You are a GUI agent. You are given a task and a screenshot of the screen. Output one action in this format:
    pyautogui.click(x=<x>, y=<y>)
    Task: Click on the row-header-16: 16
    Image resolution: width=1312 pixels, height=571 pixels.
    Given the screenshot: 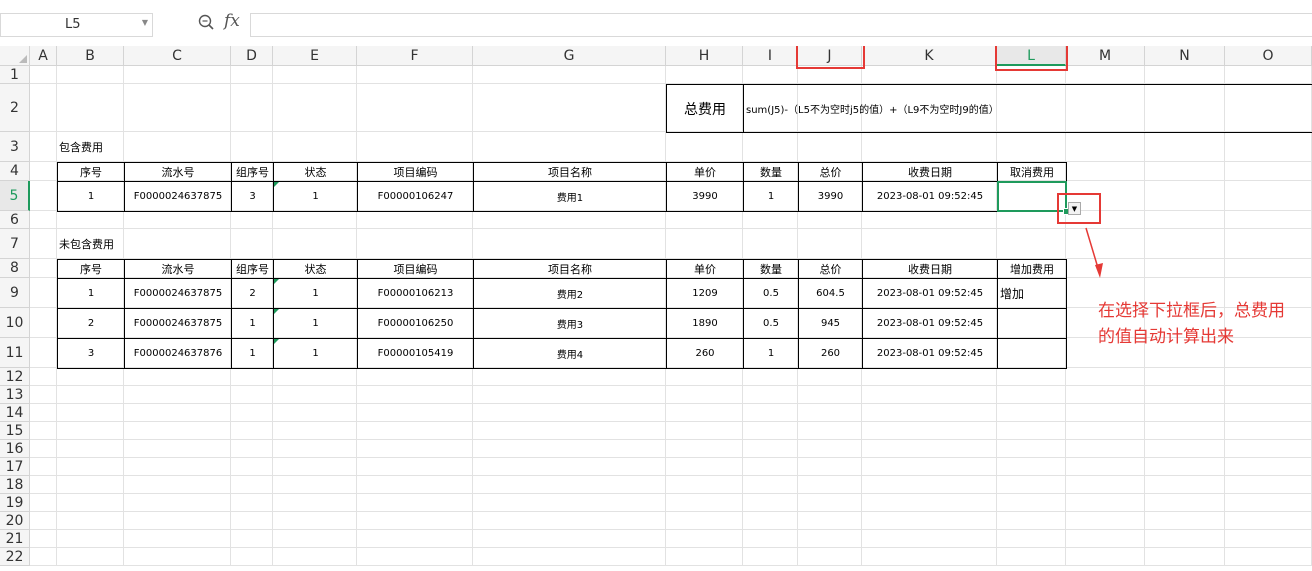 What is the action you would take?
    pyautogui.click(x=15, y=449)
    